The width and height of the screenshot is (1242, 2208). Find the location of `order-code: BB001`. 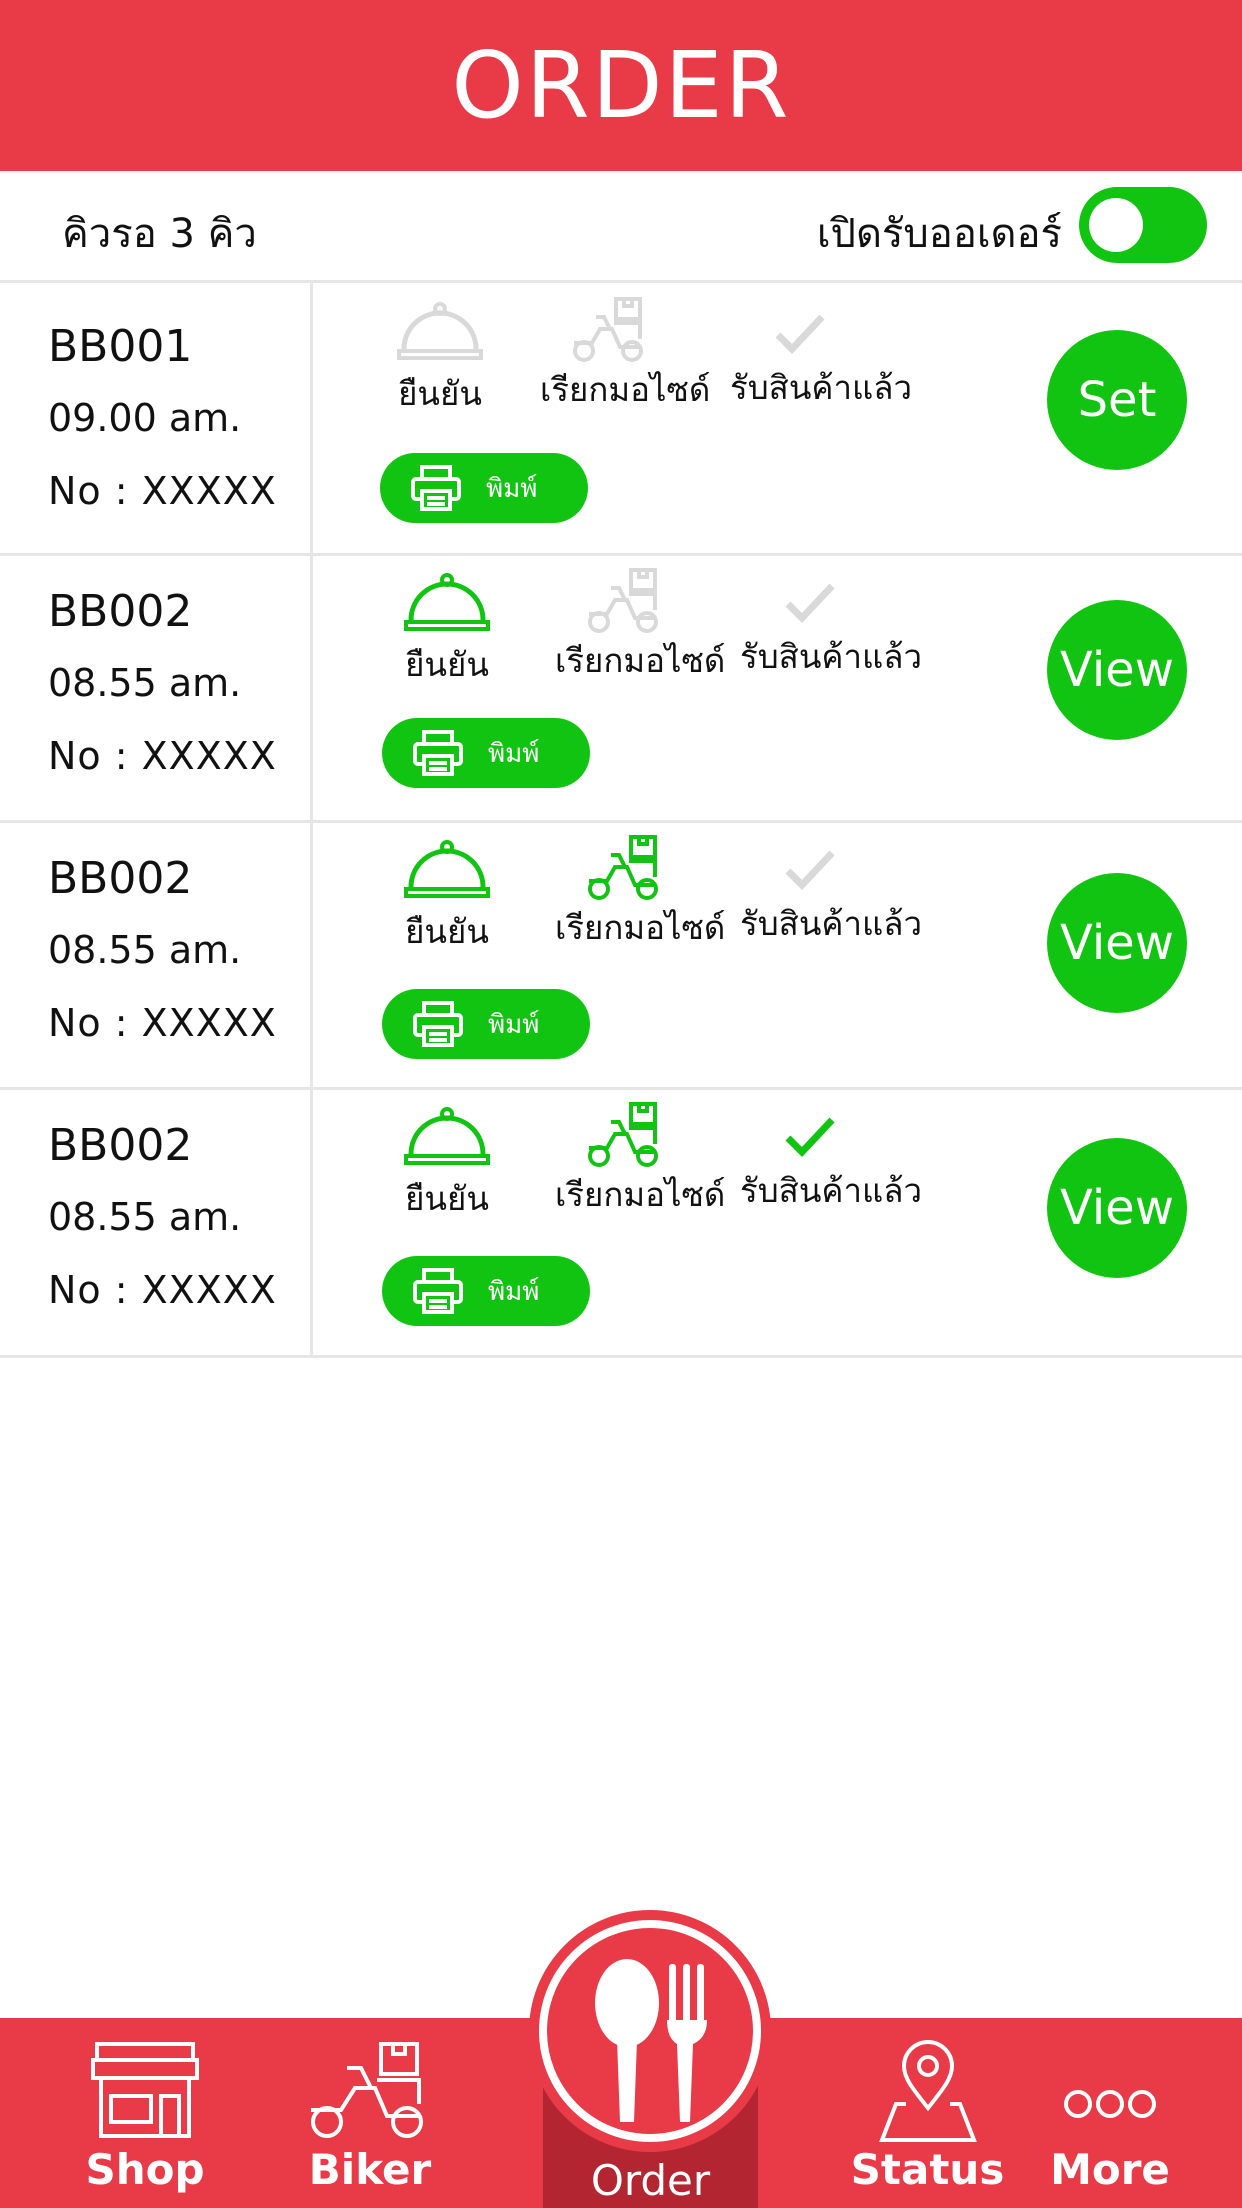

order-code: BB001 is located at coordinates (120, 346).